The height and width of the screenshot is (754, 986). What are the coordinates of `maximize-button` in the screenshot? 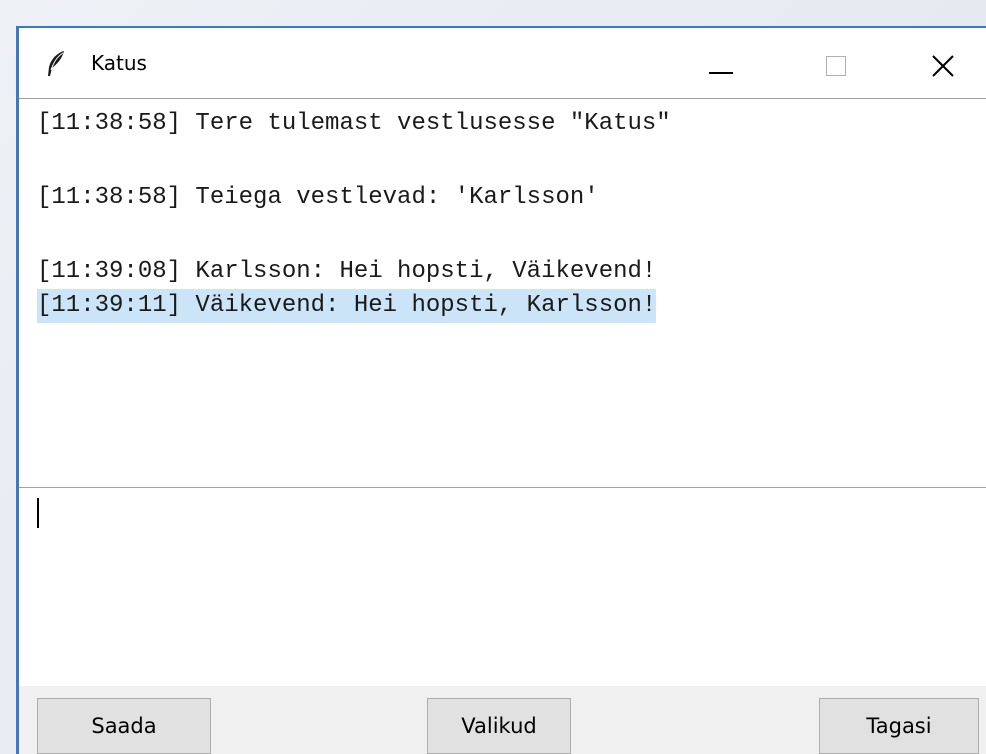 It's located at (839, 64).